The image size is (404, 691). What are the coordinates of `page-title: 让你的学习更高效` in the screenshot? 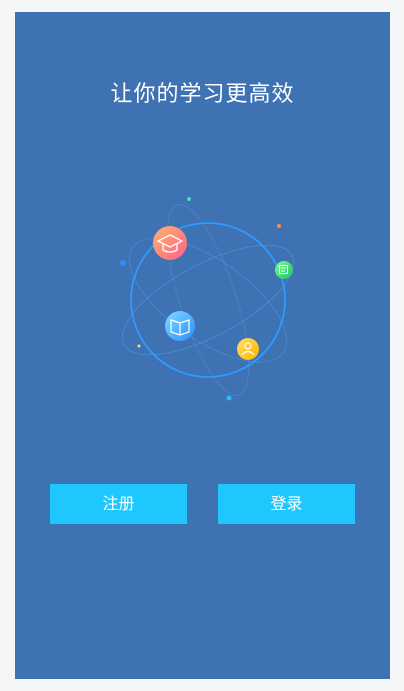 It's located at (202, 94).